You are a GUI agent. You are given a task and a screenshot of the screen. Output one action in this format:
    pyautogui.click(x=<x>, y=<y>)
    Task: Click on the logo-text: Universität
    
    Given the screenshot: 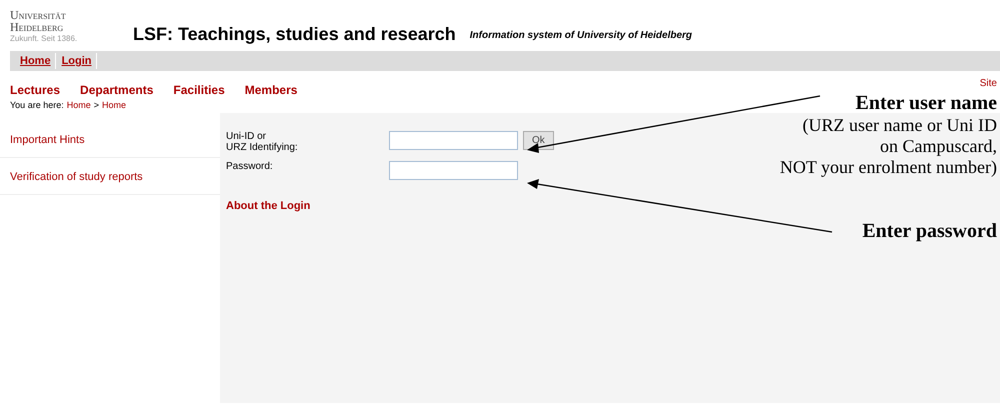 What is the action you would take?
    pyautogui.click(x=38, y=15)
    